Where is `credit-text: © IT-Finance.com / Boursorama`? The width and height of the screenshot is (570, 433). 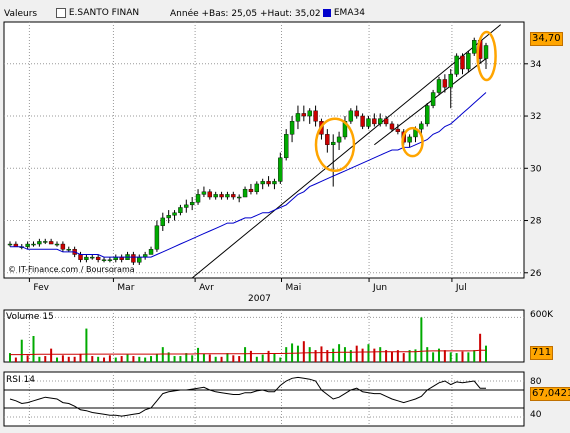
credit-text: © IT-Finance.com / Boursorama is located at coordinates (71, 269).